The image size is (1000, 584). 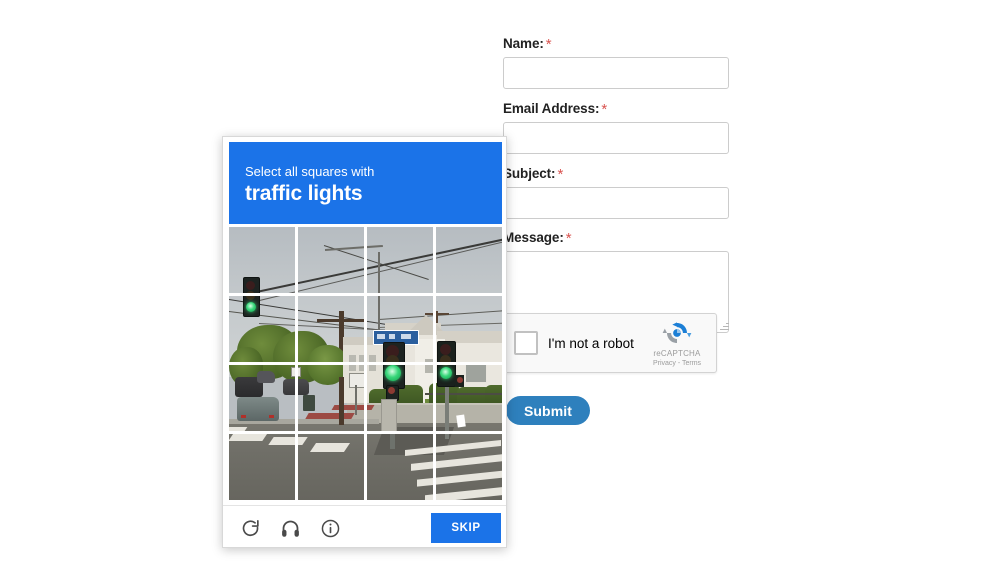 What do you see at coordinates (560, 174) in the screenshot?
I see `subject-required-asterisk: *` at bounding box center [560, 174].